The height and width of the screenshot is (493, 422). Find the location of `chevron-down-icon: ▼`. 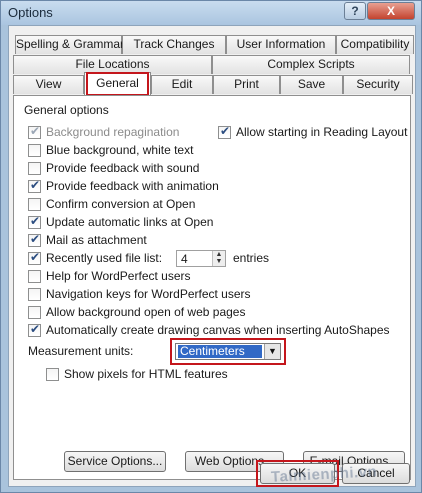

chevron-down-icon: ▼ is located at coordinates (272, 351).